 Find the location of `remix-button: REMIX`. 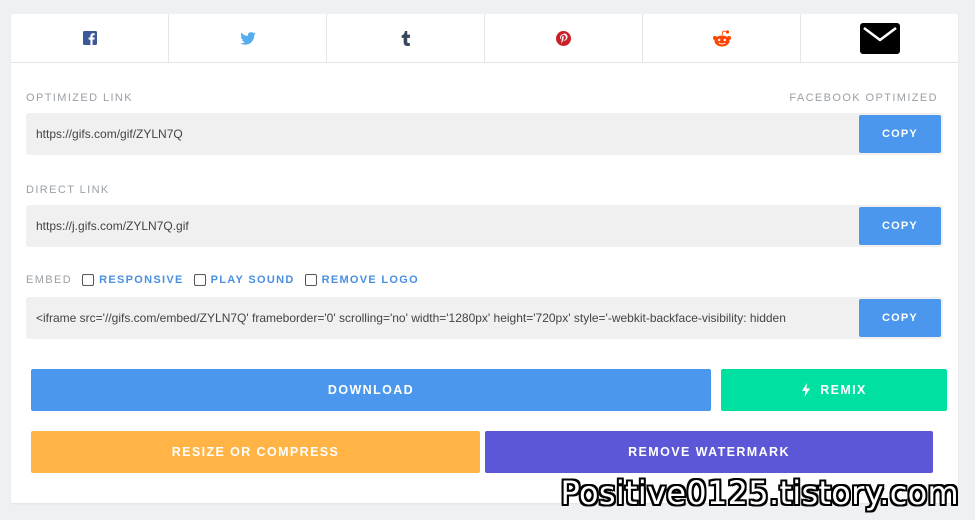

remix-button: REMIX is located at coordinates (834, 390).